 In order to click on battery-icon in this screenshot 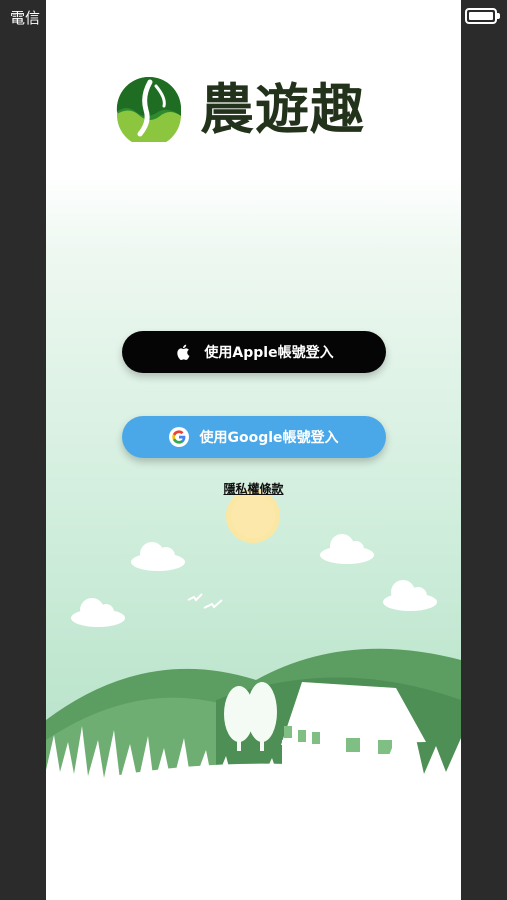, I will do `click(482, 16)`.